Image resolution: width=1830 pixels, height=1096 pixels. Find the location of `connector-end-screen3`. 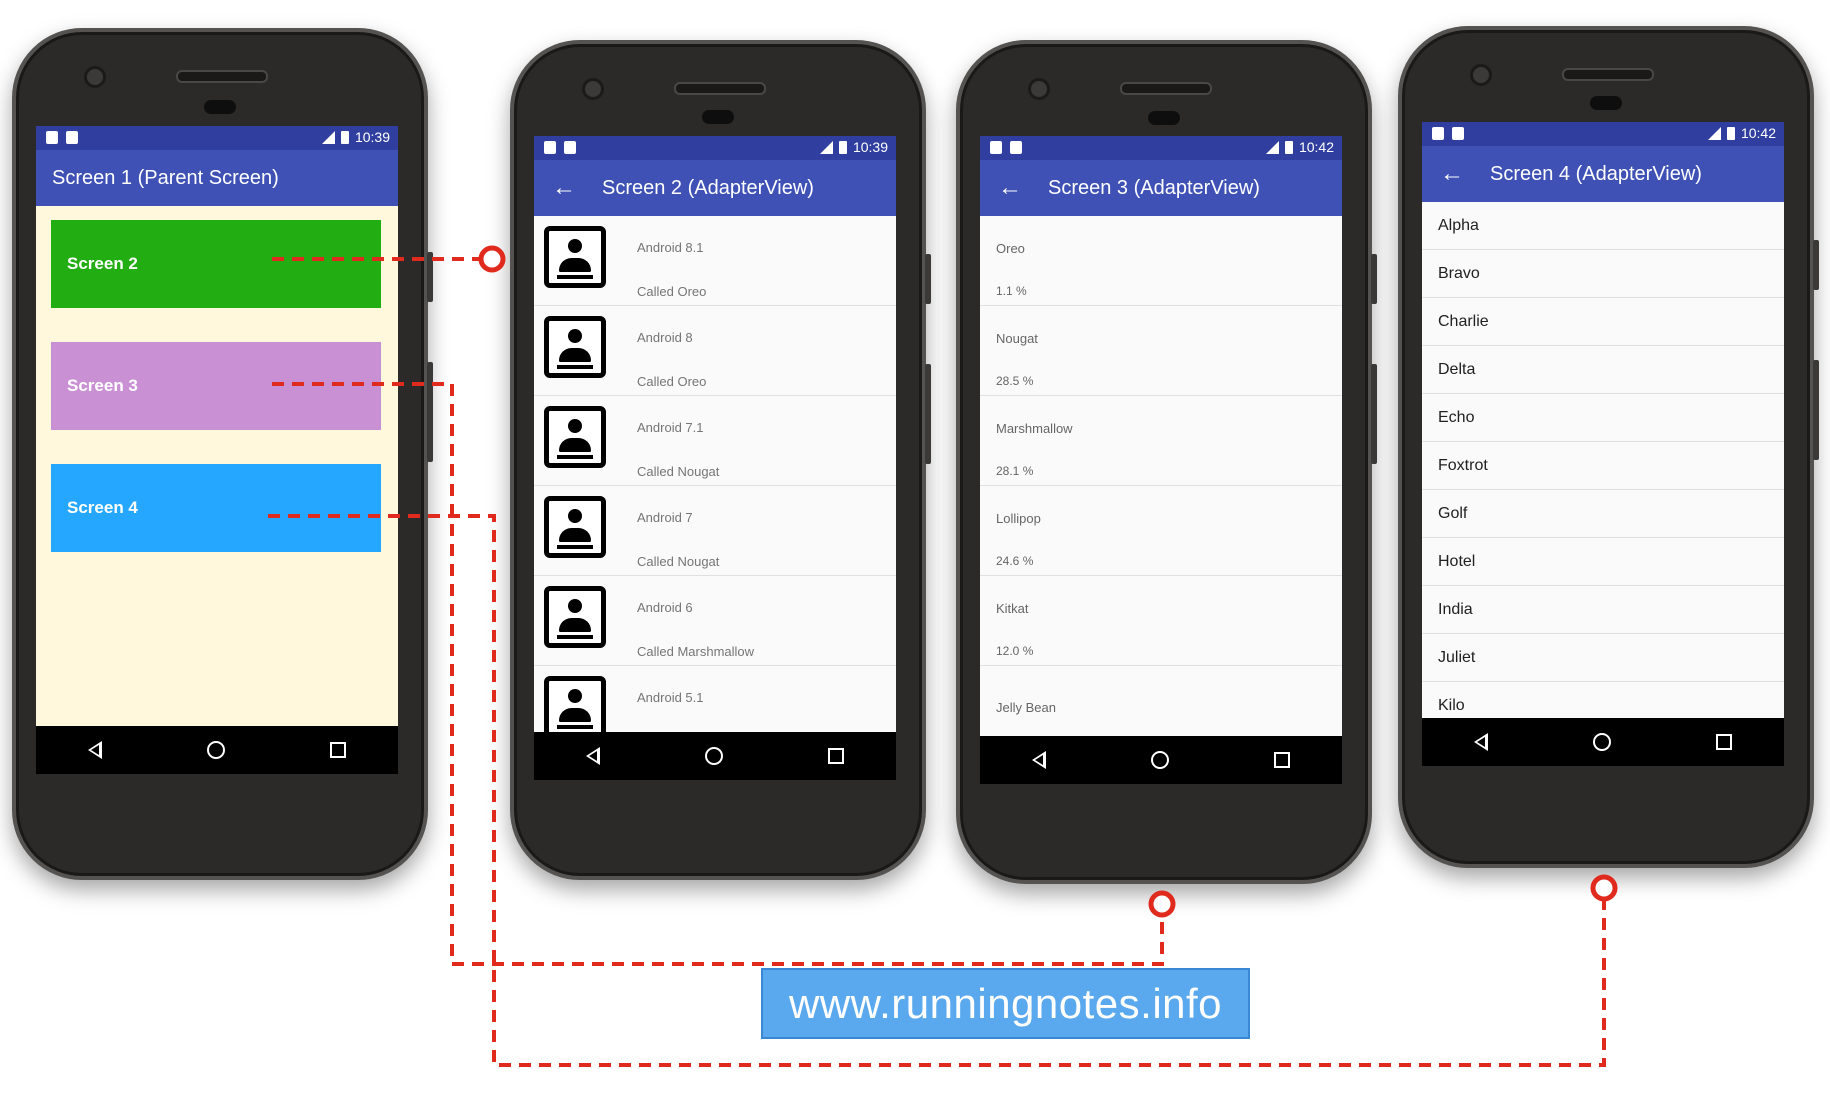

connector-end-screen3 is located at coordinates (1162, 904).